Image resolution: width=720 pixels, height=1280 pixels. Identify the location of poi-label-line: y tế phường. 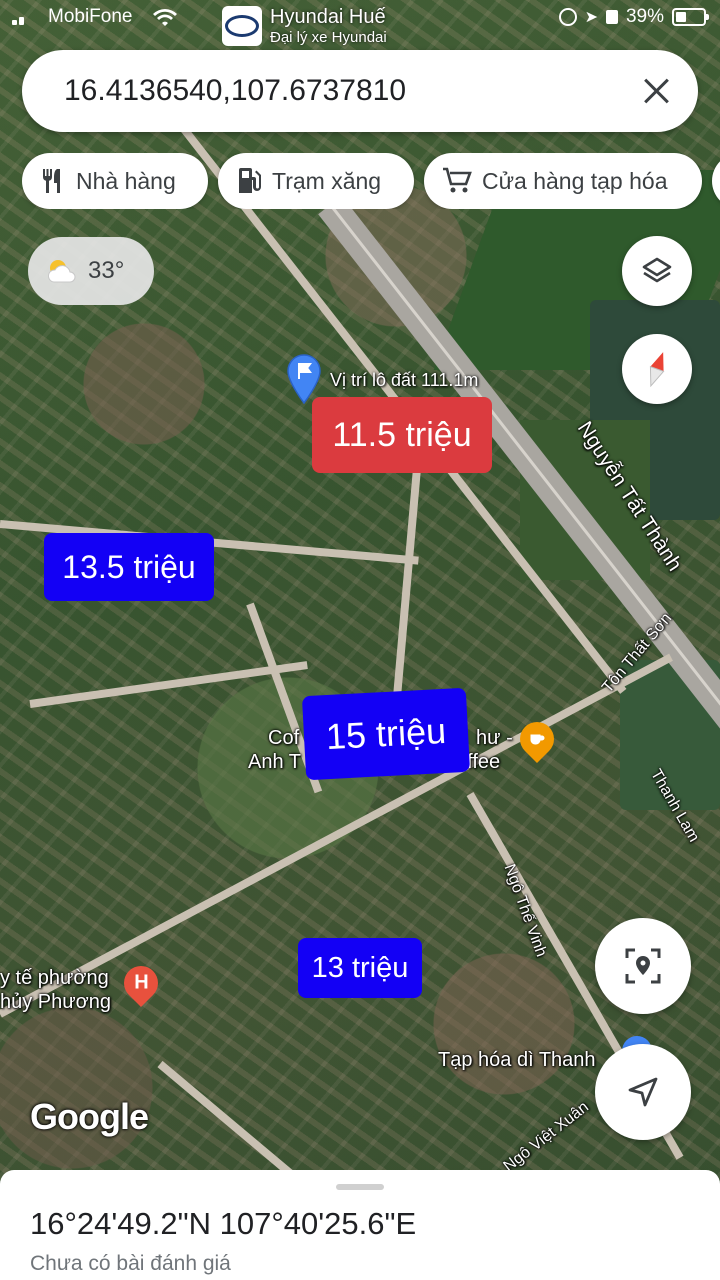
(54, 978).